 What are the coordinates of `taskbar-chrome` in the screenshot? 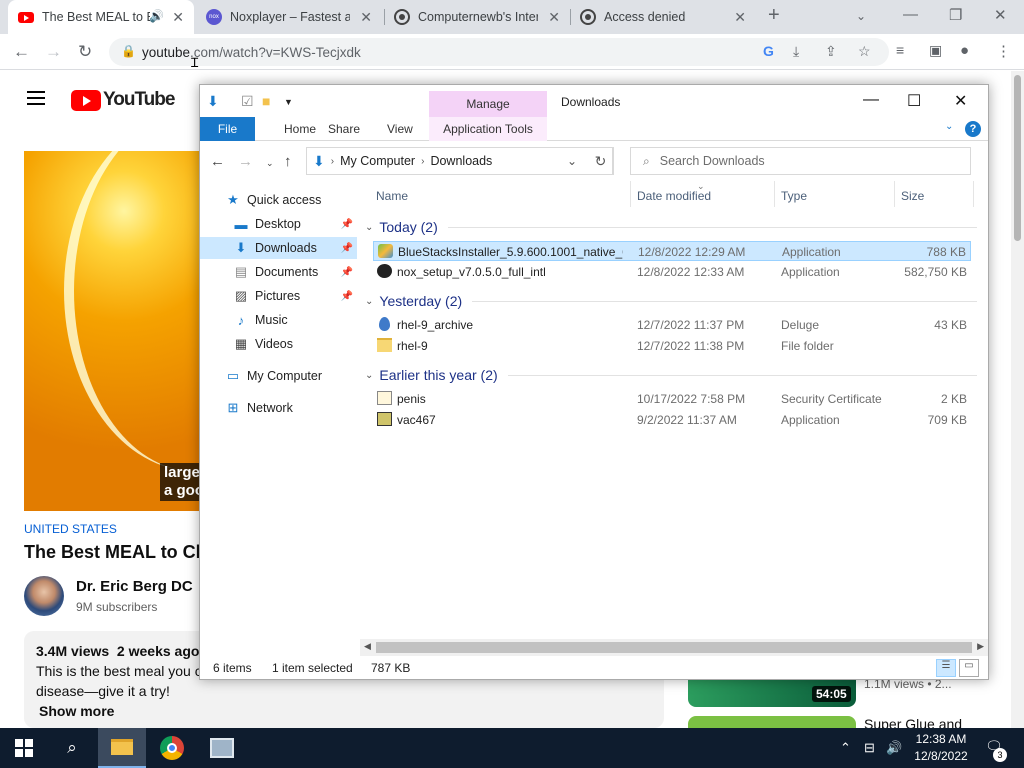 It's located at (172, 748).